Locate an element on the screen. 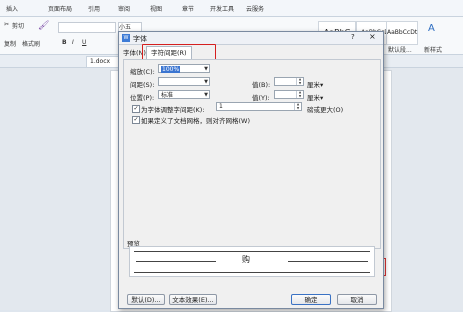 The width and height of the screenshot is (463, 312). kerning-label: 为字体调整字间距(K): is located at coordinates (173, 110).